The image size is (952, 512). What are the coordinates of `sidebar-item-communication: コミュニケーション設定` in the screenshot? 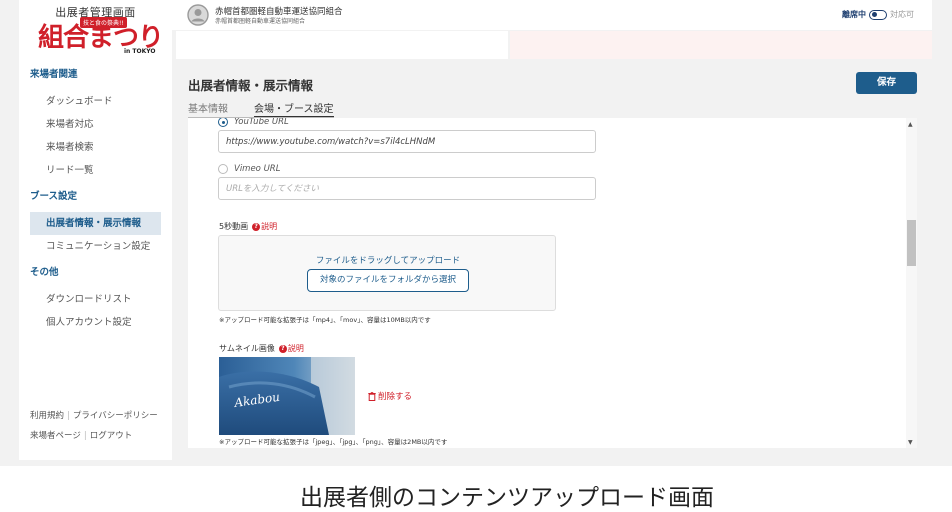 It's located at (95, 246).